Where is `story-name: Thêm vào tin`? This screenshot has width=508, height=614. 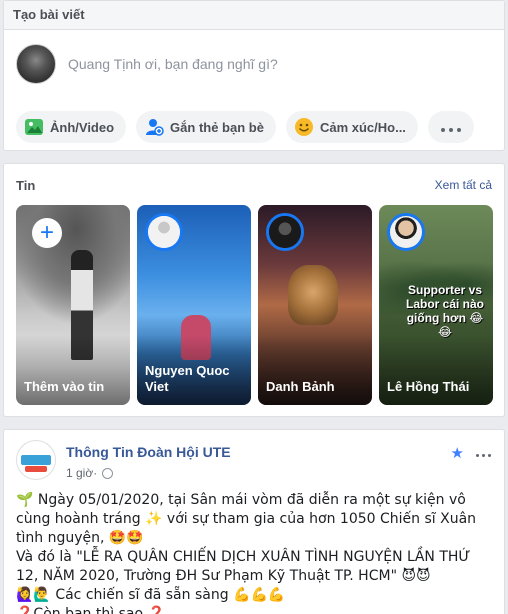
story-name: Thêm vào tin is located at coordinates (64, 386).